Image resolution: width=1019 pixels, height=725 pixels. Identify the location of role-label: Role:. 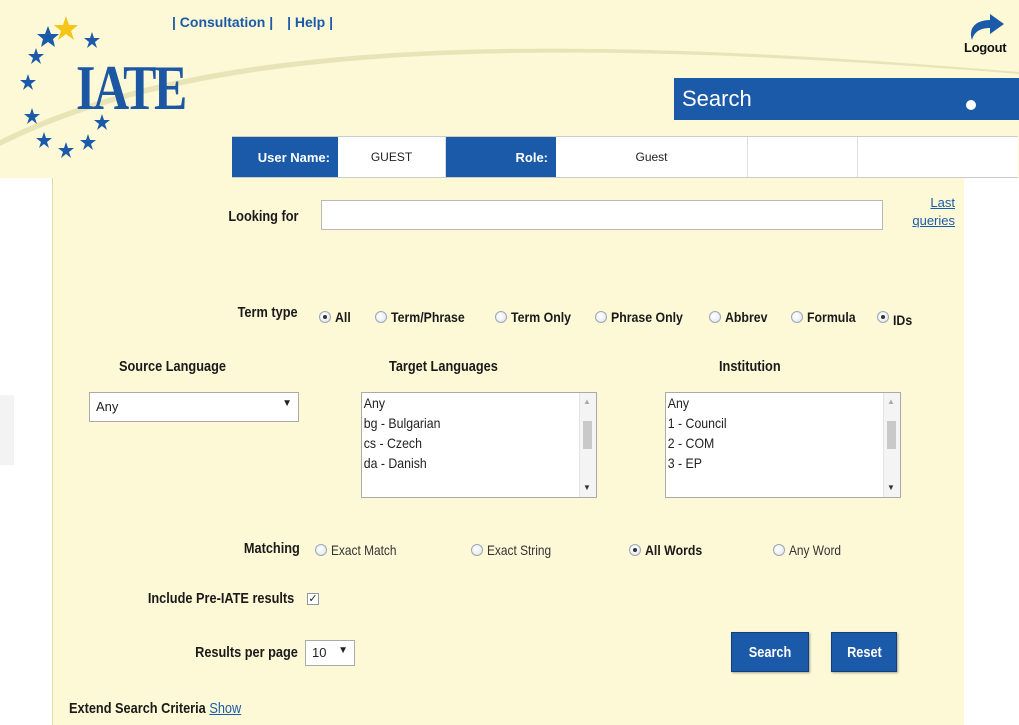
(501, 157).